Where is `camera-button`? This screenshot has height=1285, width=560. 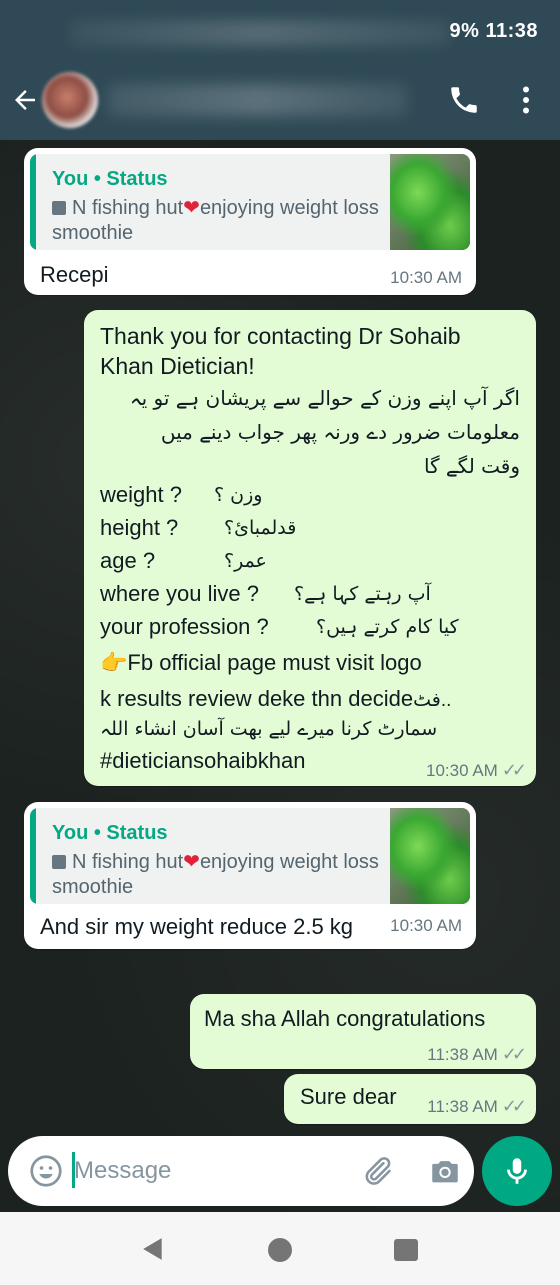 camera-button is located at coordinates (445, 1171).